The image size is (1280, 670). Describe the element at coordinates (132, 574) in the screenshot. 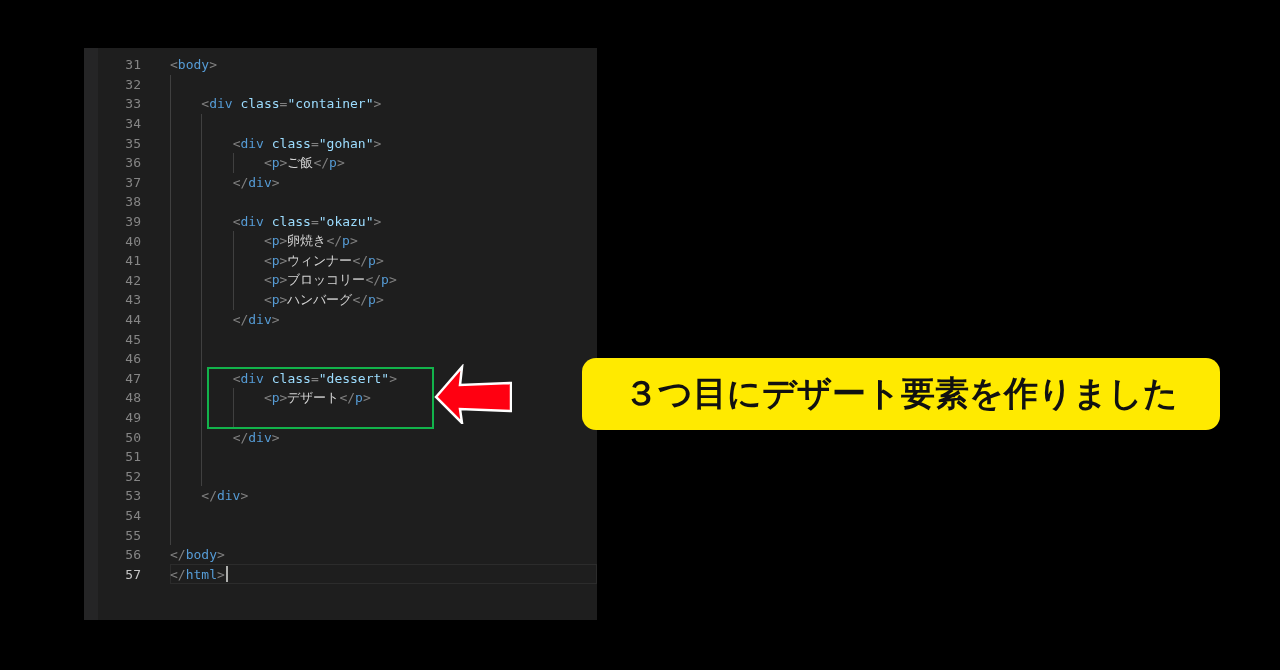

I see `line-number: 57` at that location.